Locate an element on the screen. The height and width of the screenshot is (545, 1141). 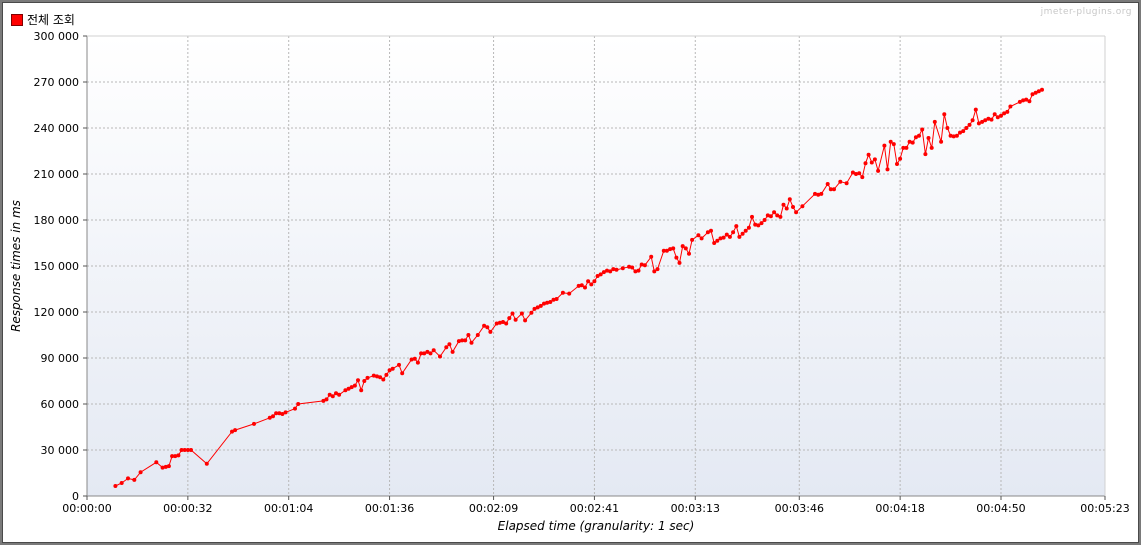
y-tick-label: 60 000 is located at coordinates (60, 404).